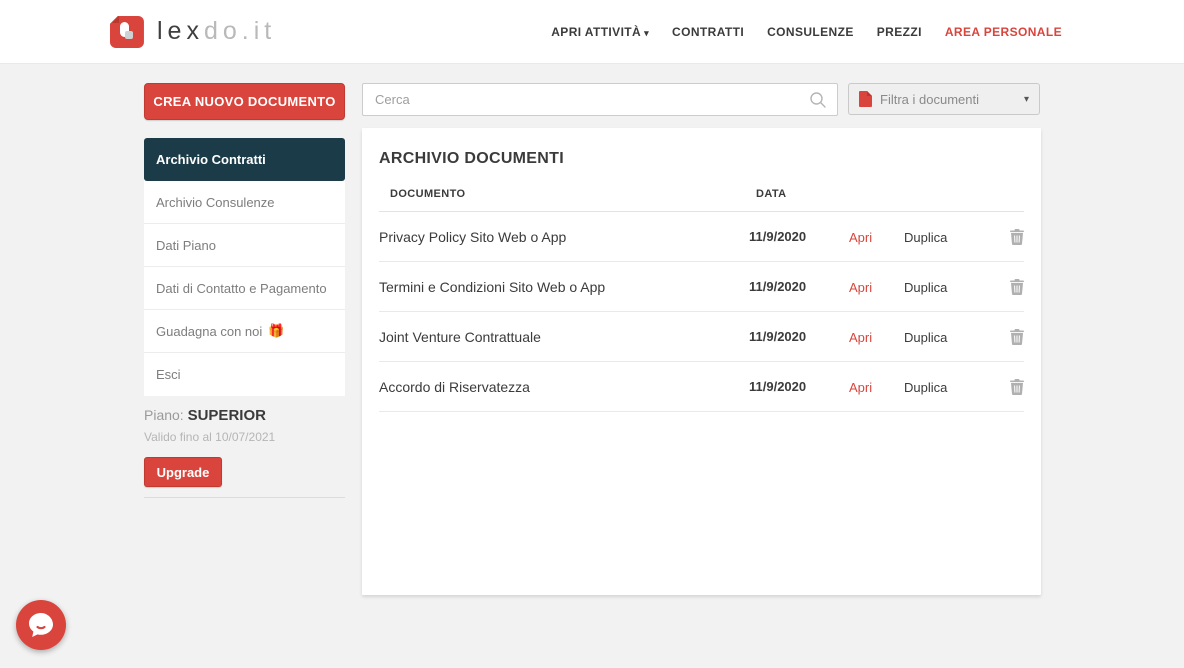 The image size is (1184, 668). What do you see at coordinates (244, 374) in the screenshot?
I see `sidebar-item-esci: Esci` at bounding box center [244, 374].